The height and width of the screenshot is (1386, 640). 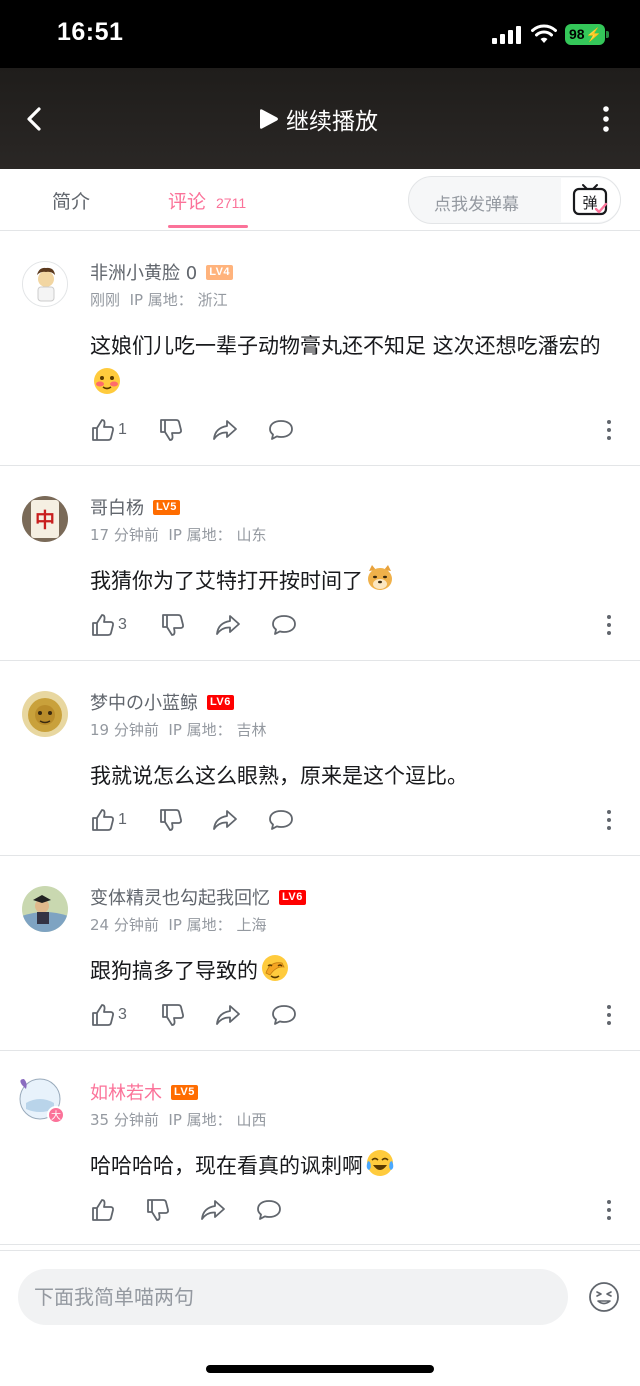 I want to click on comment-username: 变体精灵也勾起我回忆 LV6, so click(x=198, y=897).